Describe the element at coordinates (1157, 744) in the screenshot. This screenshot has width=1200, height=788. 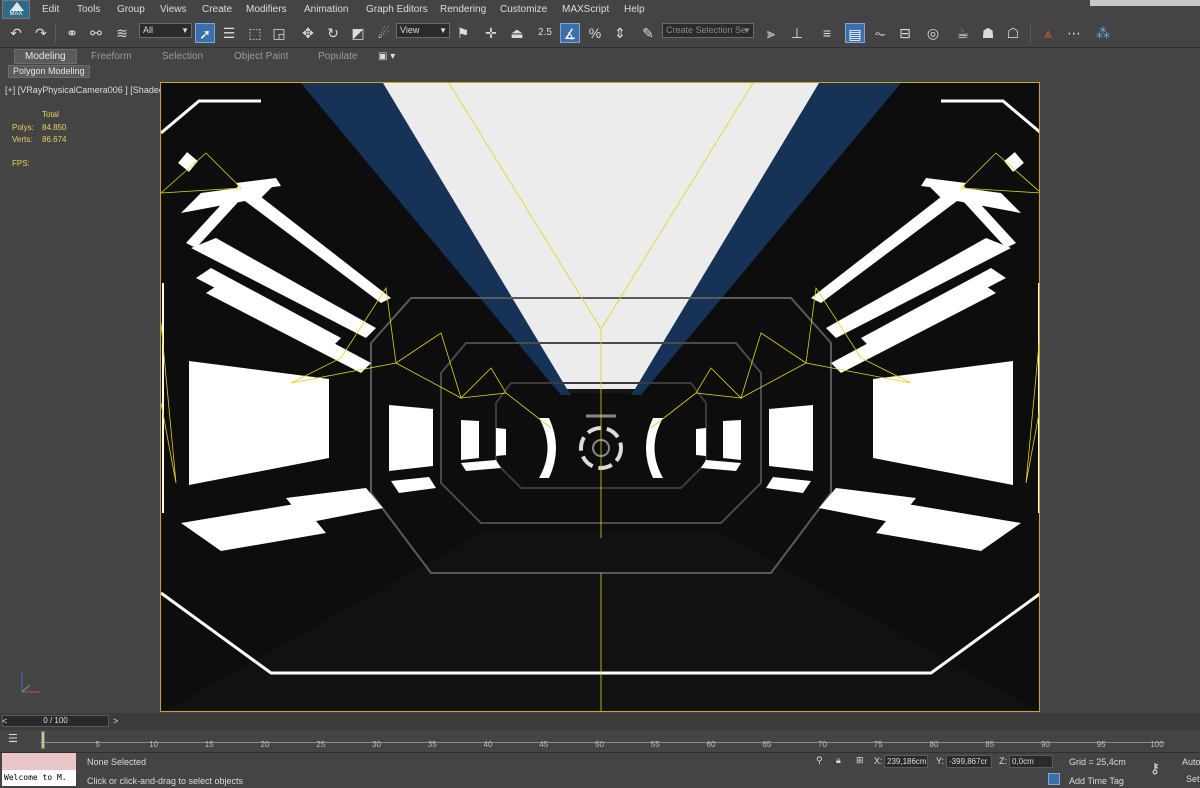
I see `track-tick-label: 100` at that location.